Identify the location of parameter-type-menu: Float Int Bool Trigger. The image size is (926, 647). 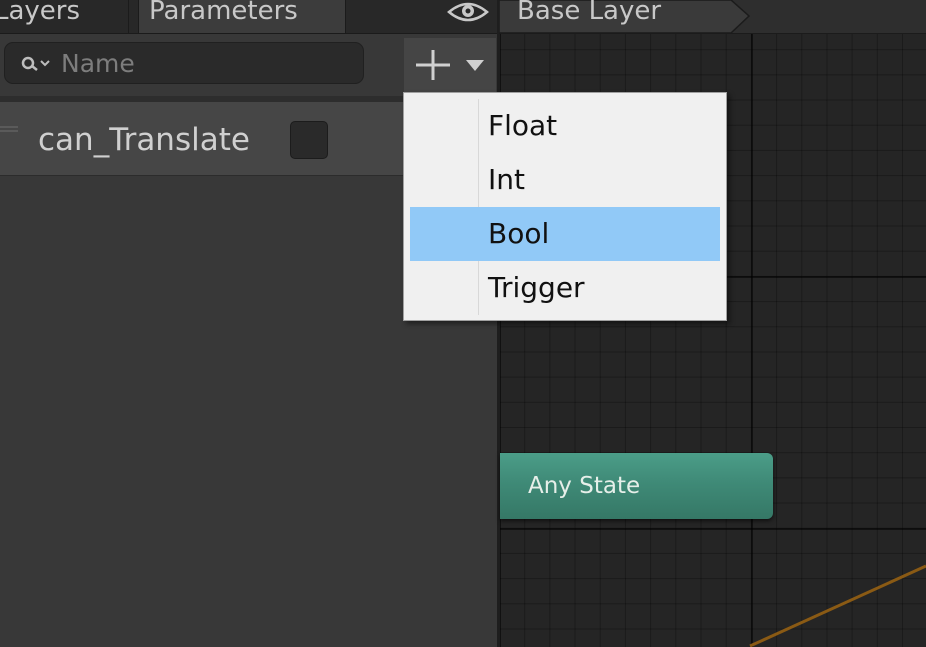
(565, 206).